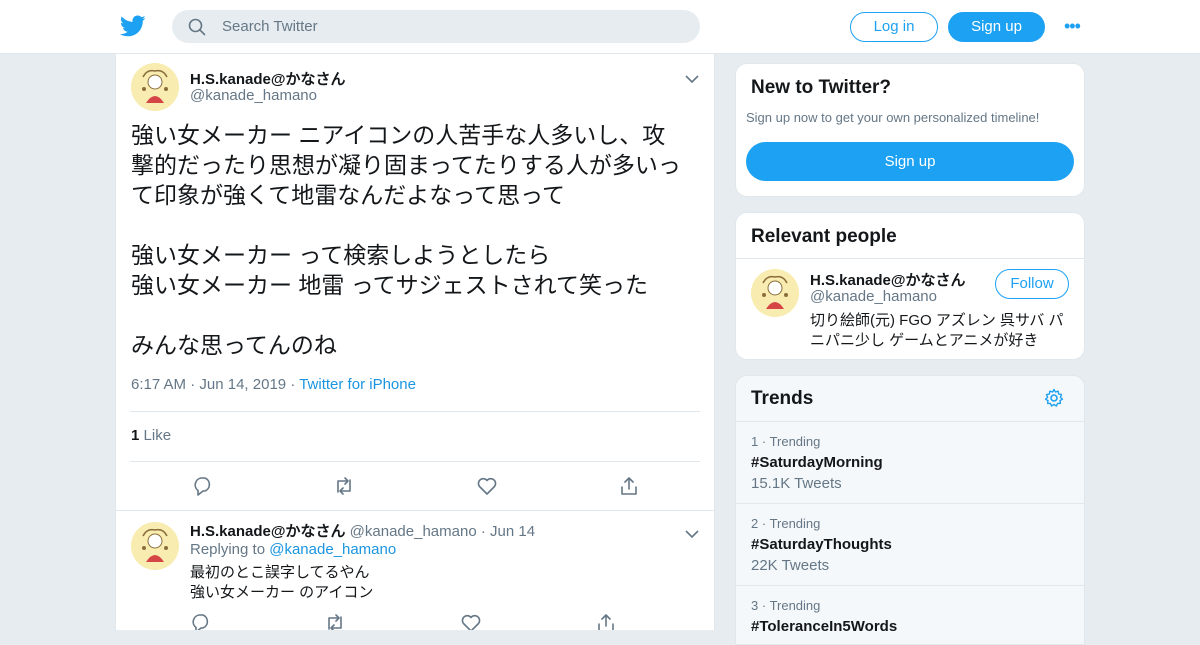 The width and height of the screenshot is (1200, 645). I want to click on tweet-text-line: 強い女メーカー って検索しようとしたら, so click(341, 255).